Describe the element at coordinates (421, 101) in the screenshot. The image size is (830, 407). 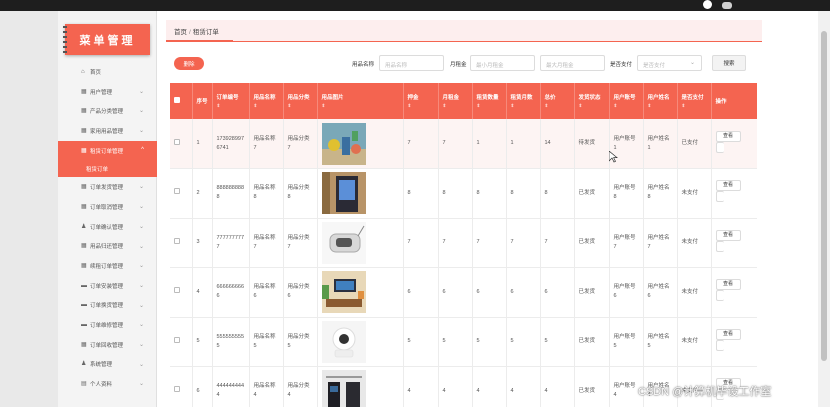
I see `column-header: 押金 ⇕` at that location.